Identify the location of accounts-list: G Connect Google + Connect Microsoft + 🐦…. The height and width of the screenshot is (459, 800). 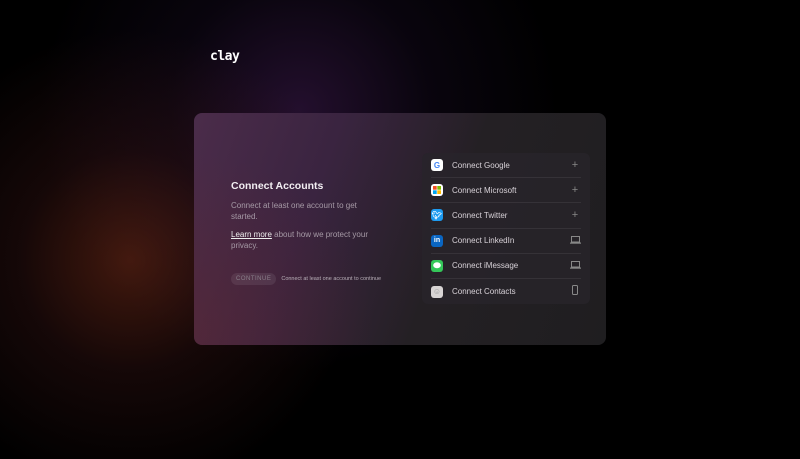
(506, 228).